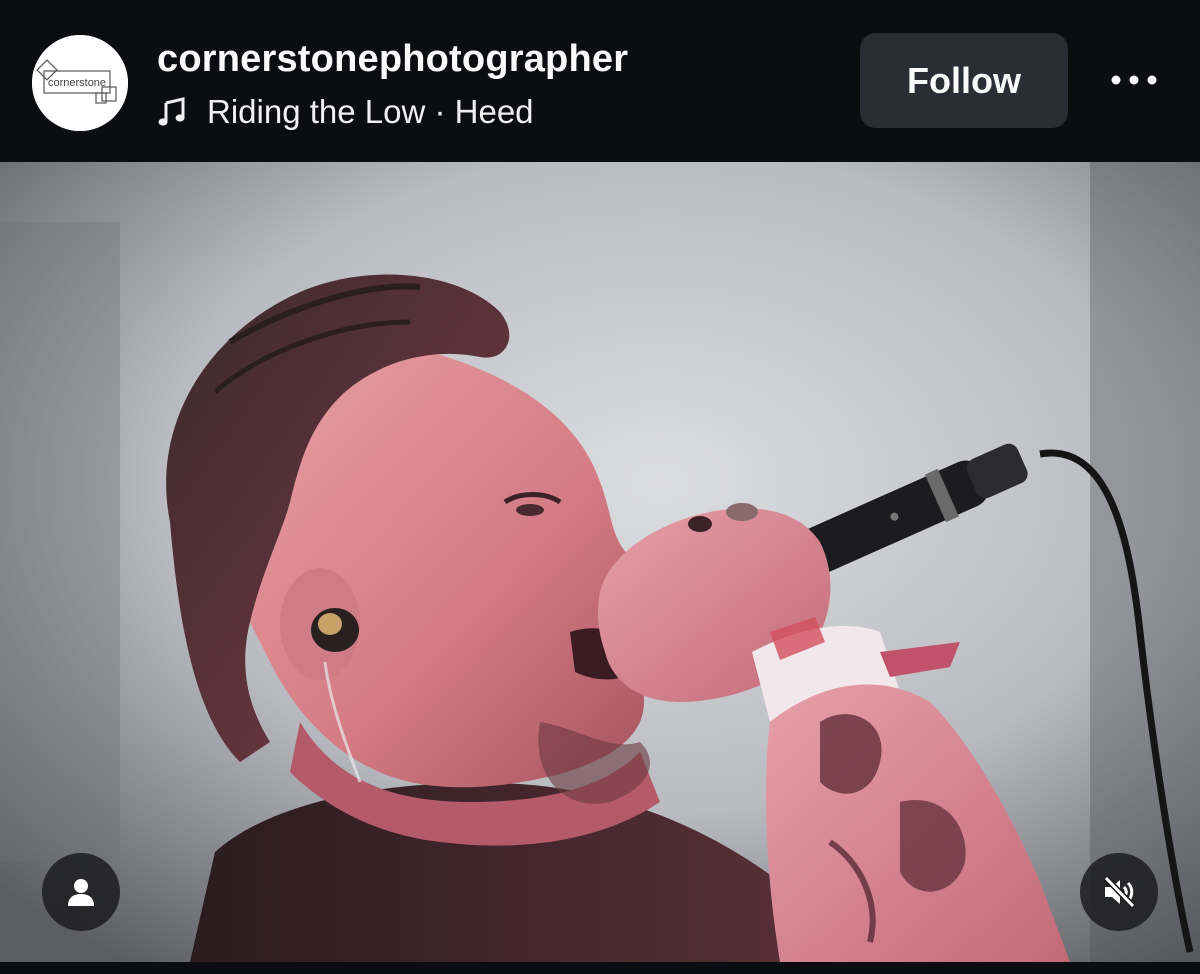 The width and height of the screenshot is (1200, 974). I want to click on mute-toggle-button, so click(1119, 892).